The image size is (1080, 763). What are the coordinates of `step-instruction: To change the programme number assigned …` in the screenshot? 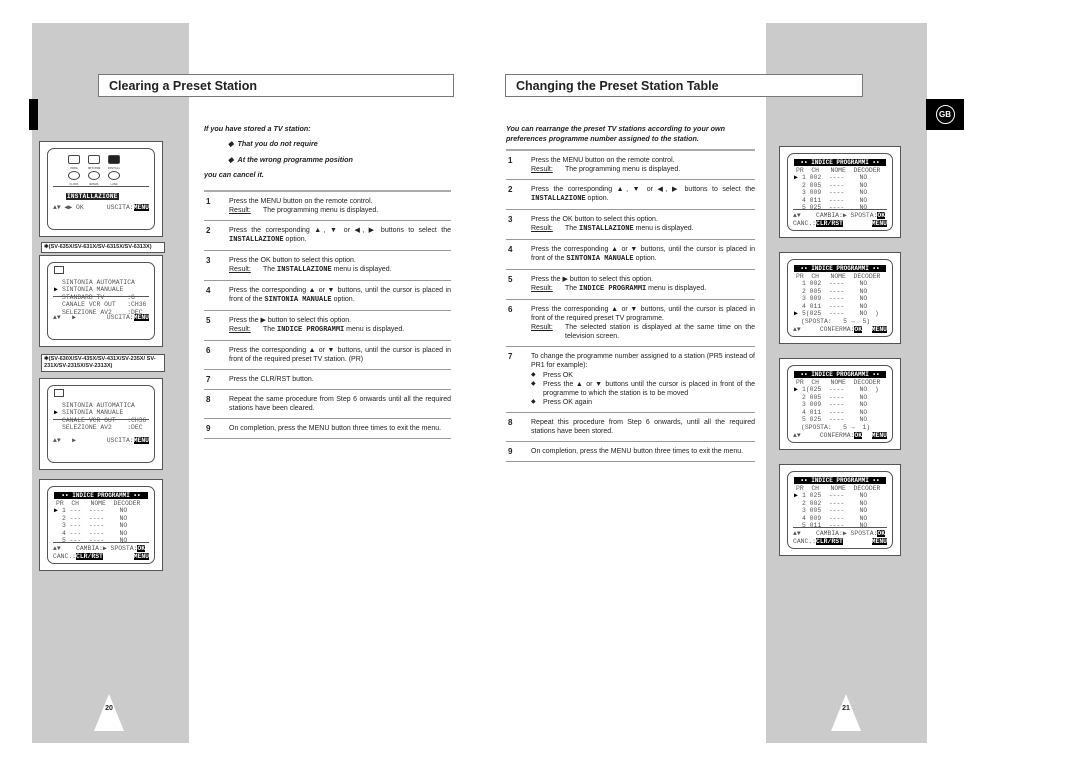 It's located at (643, 361).